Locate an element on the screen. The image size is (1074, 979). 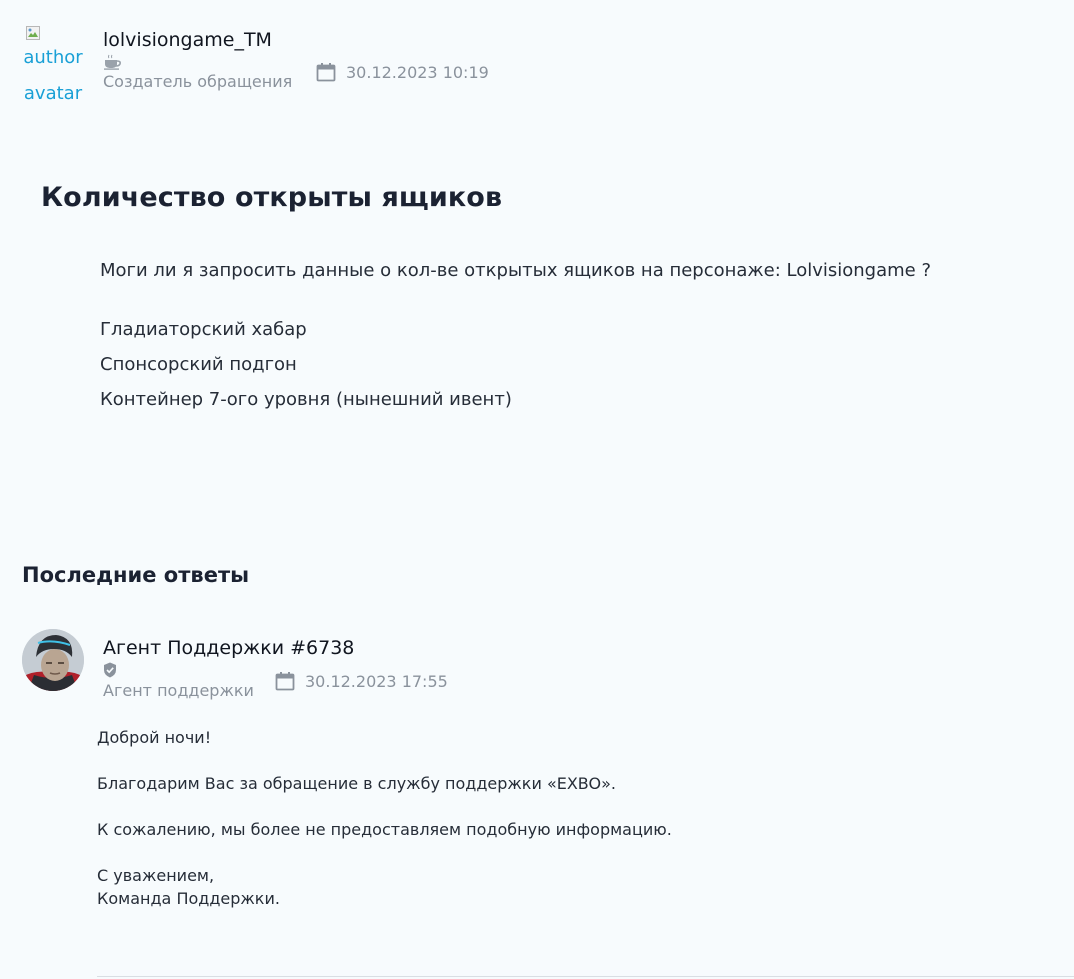
replies-heading: Последние ответы is located at coordinates (136, 575).